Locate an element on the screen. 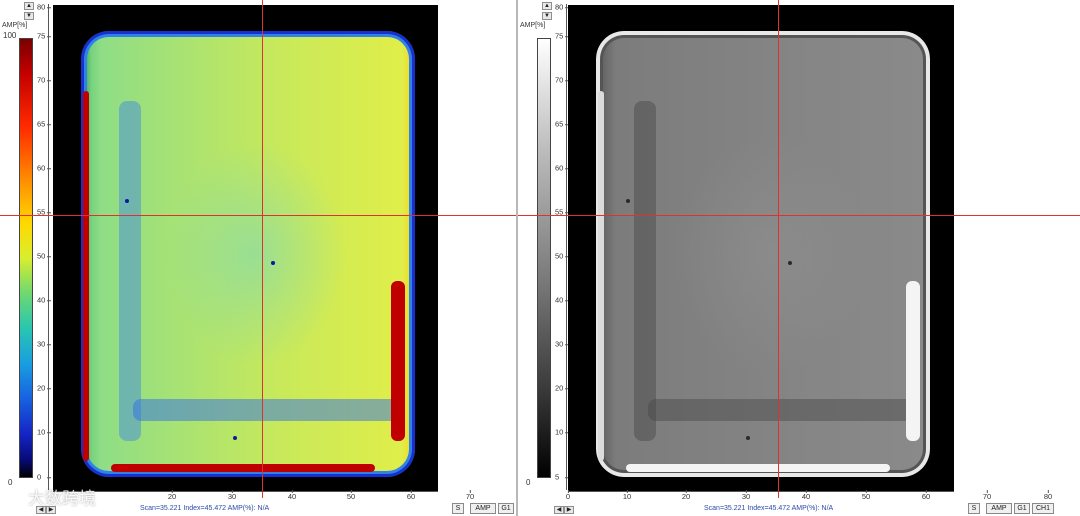 The image size is (1080, 516). amplitude-colorbar is located at coordinates (26, 258).